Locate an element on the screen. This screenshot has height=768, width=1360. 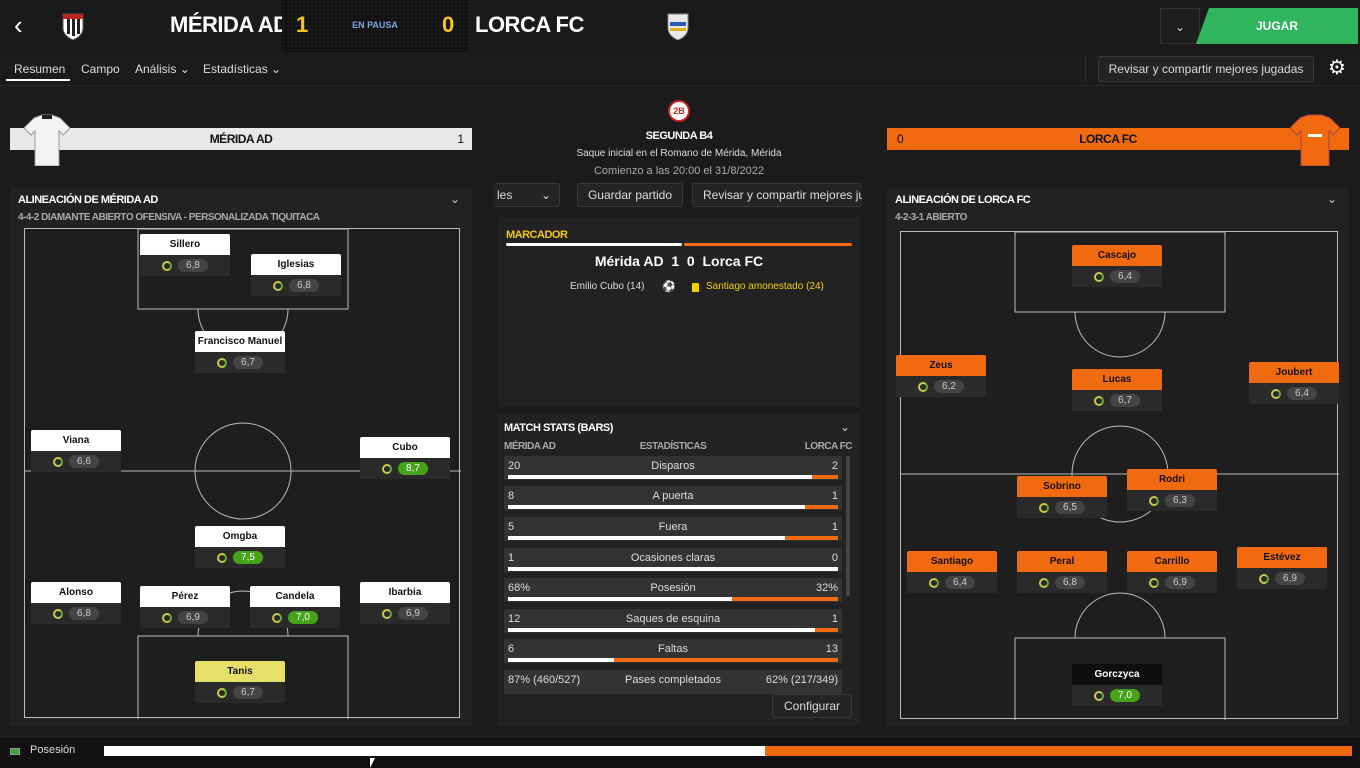
review-highlights-button: Revisar y compartir mejores jugadas is located at coordinates (1206, 69).